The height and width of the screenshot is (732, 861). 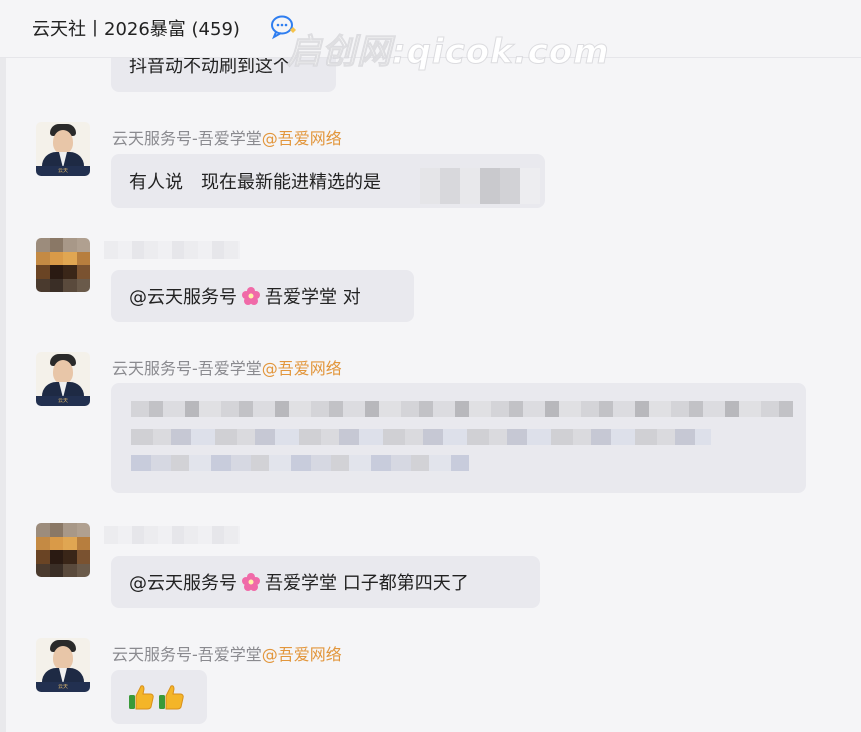 What do you see at coordinates (262, 296) in the screenshot?
I see `message-bubble-3: @云天服务号 吾爱学堂 对` at bounding box center [262, 296].